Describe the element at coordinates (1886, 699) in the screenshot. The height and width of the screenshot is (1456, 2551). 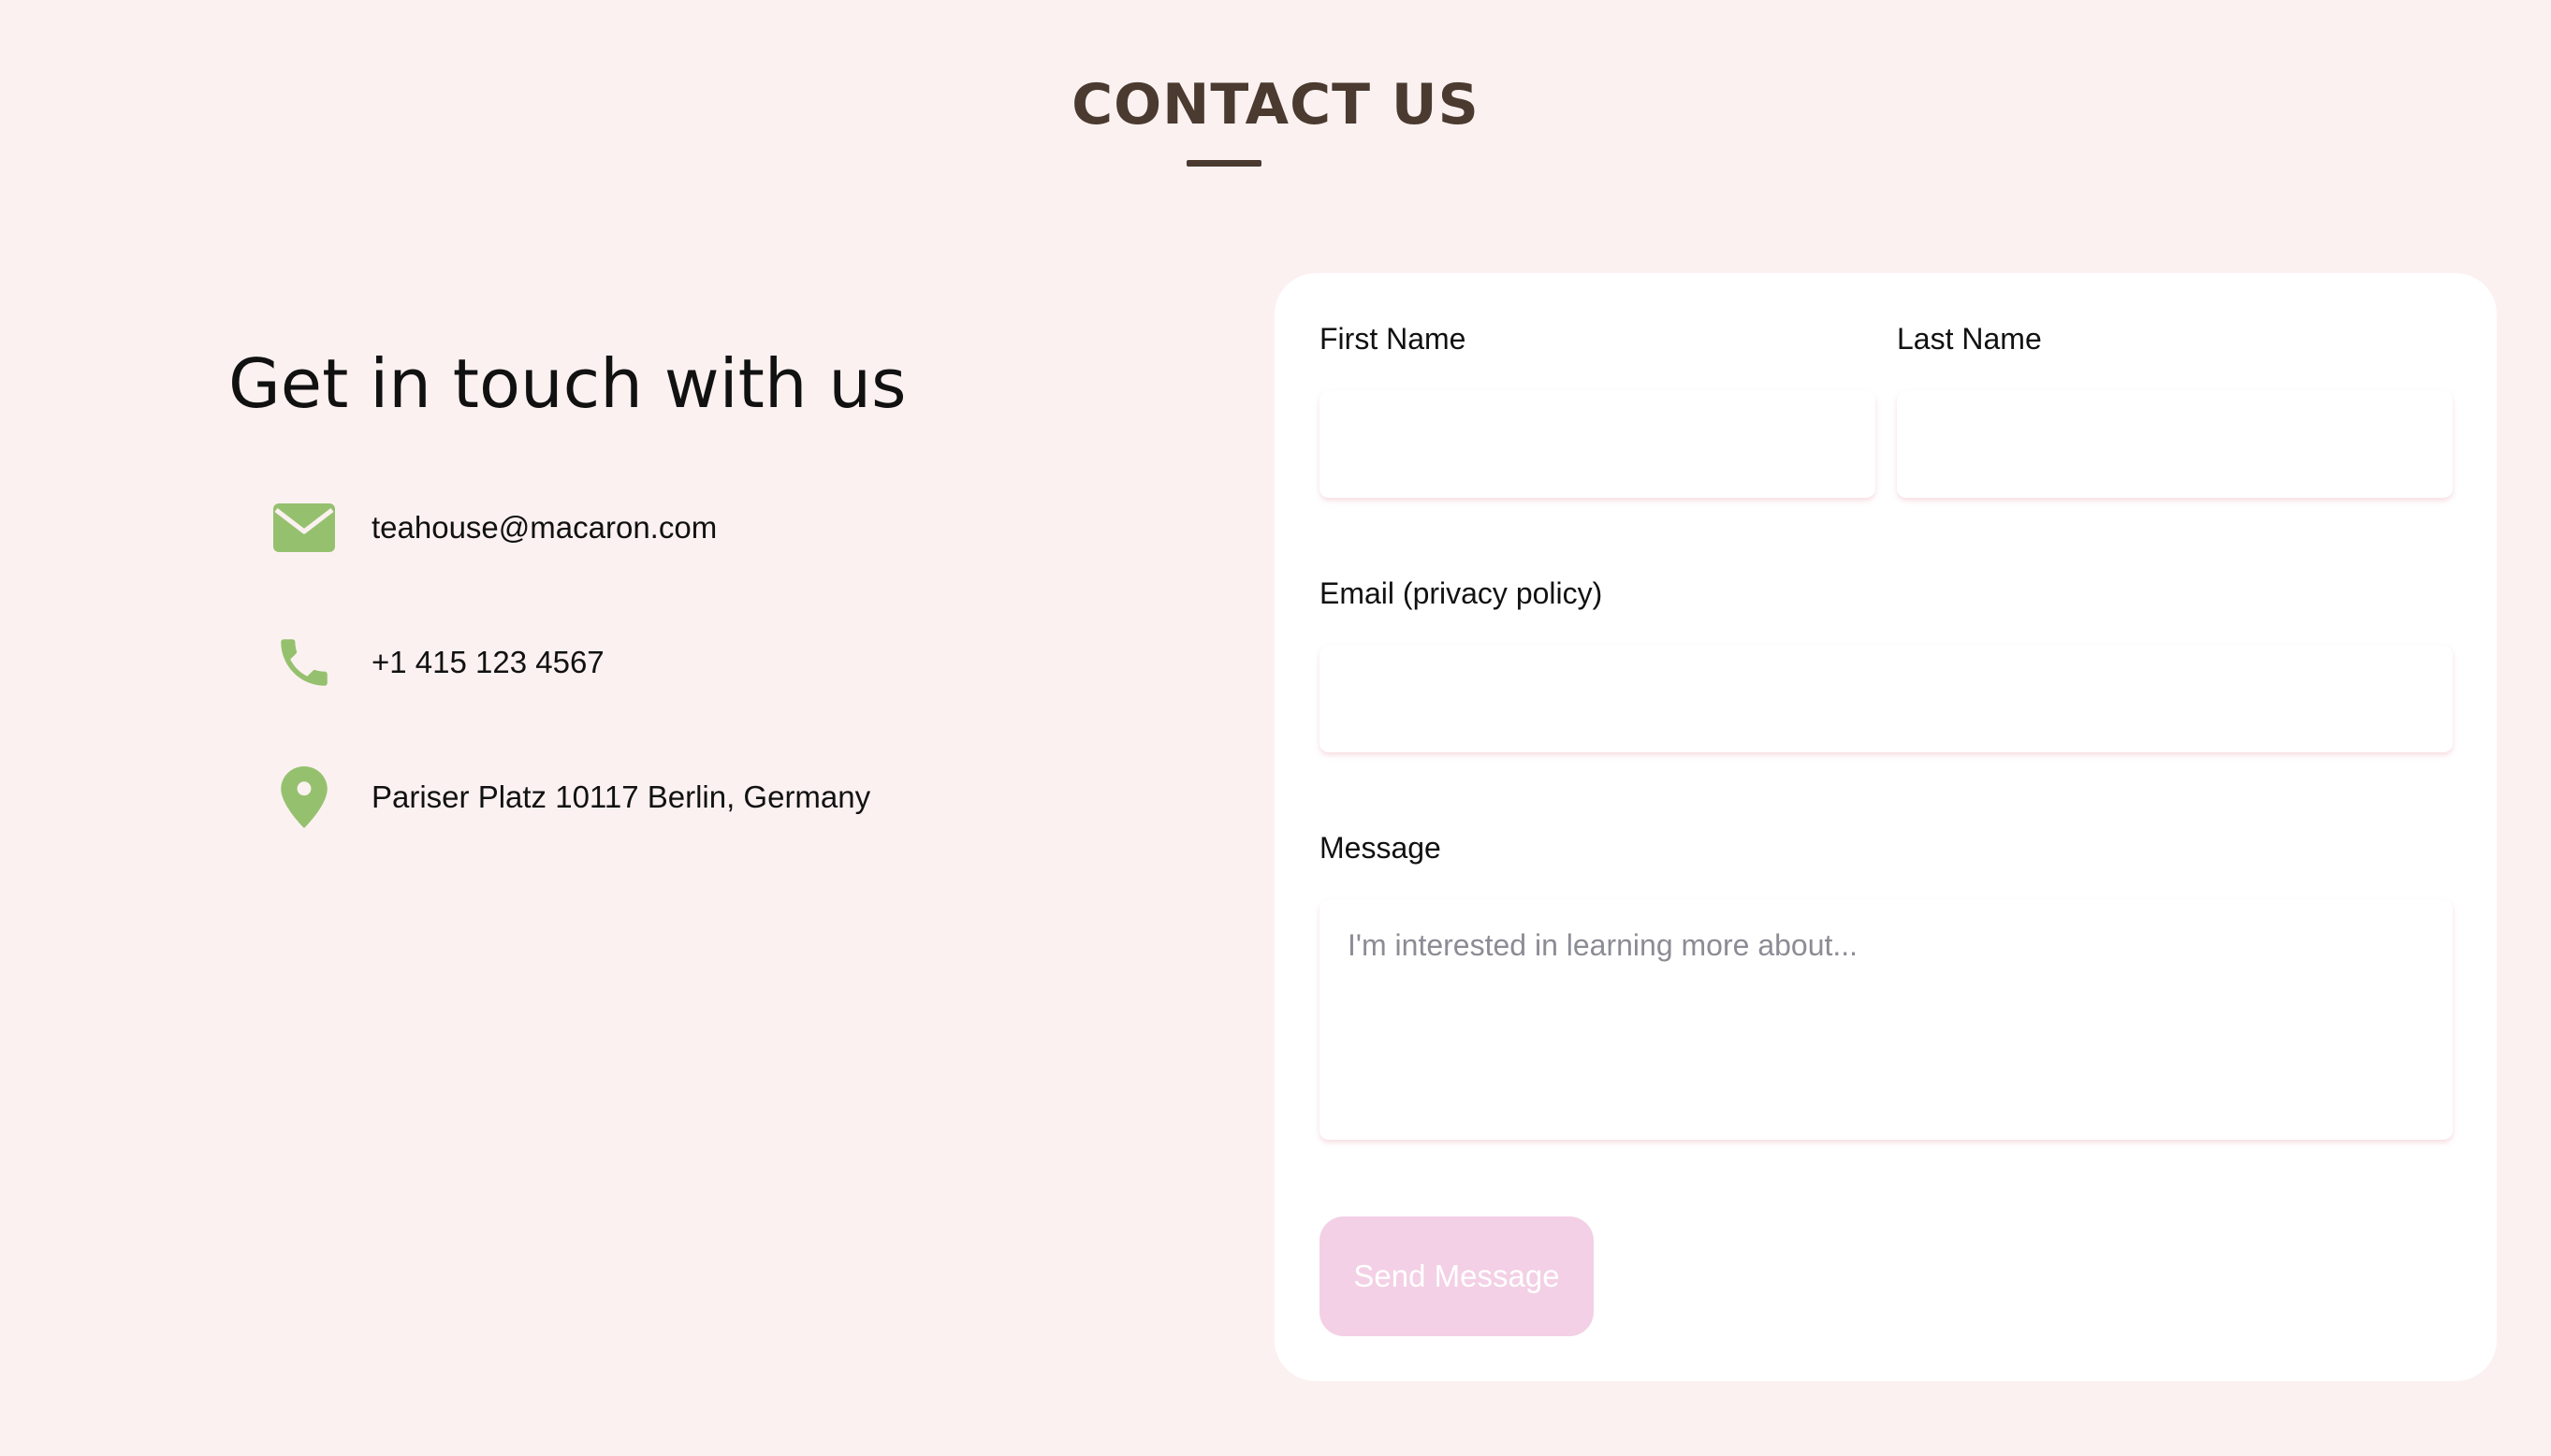
I see `email-input` at that location.